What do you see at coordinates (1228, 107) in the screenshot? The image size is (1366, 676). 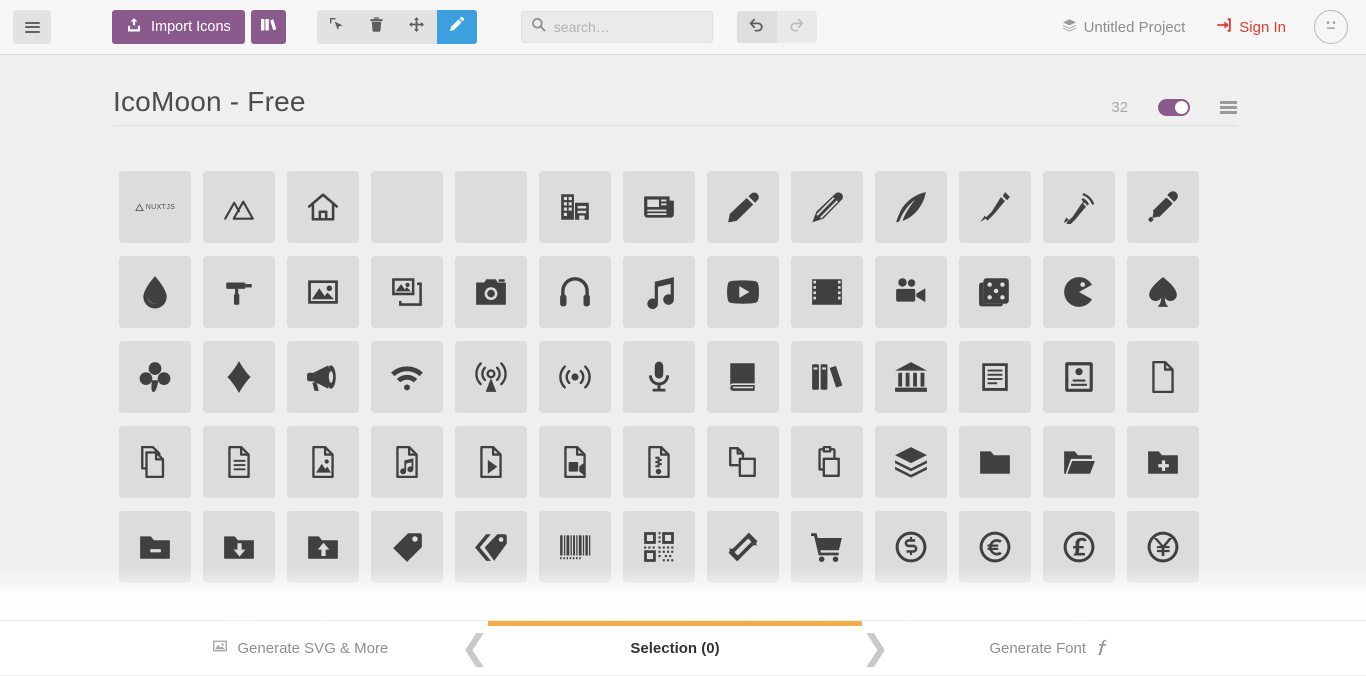 I see `iconset-menu-button` at bounding box center [1228, 107].